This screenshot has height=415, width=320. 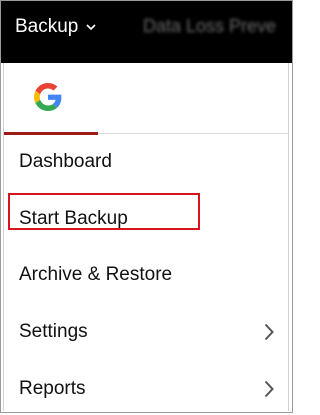 What do you see at coordinates (146, 162) in the screenshot?
I see `menu-item-dashboard: Dashboard` at bounding box center [146, 162].